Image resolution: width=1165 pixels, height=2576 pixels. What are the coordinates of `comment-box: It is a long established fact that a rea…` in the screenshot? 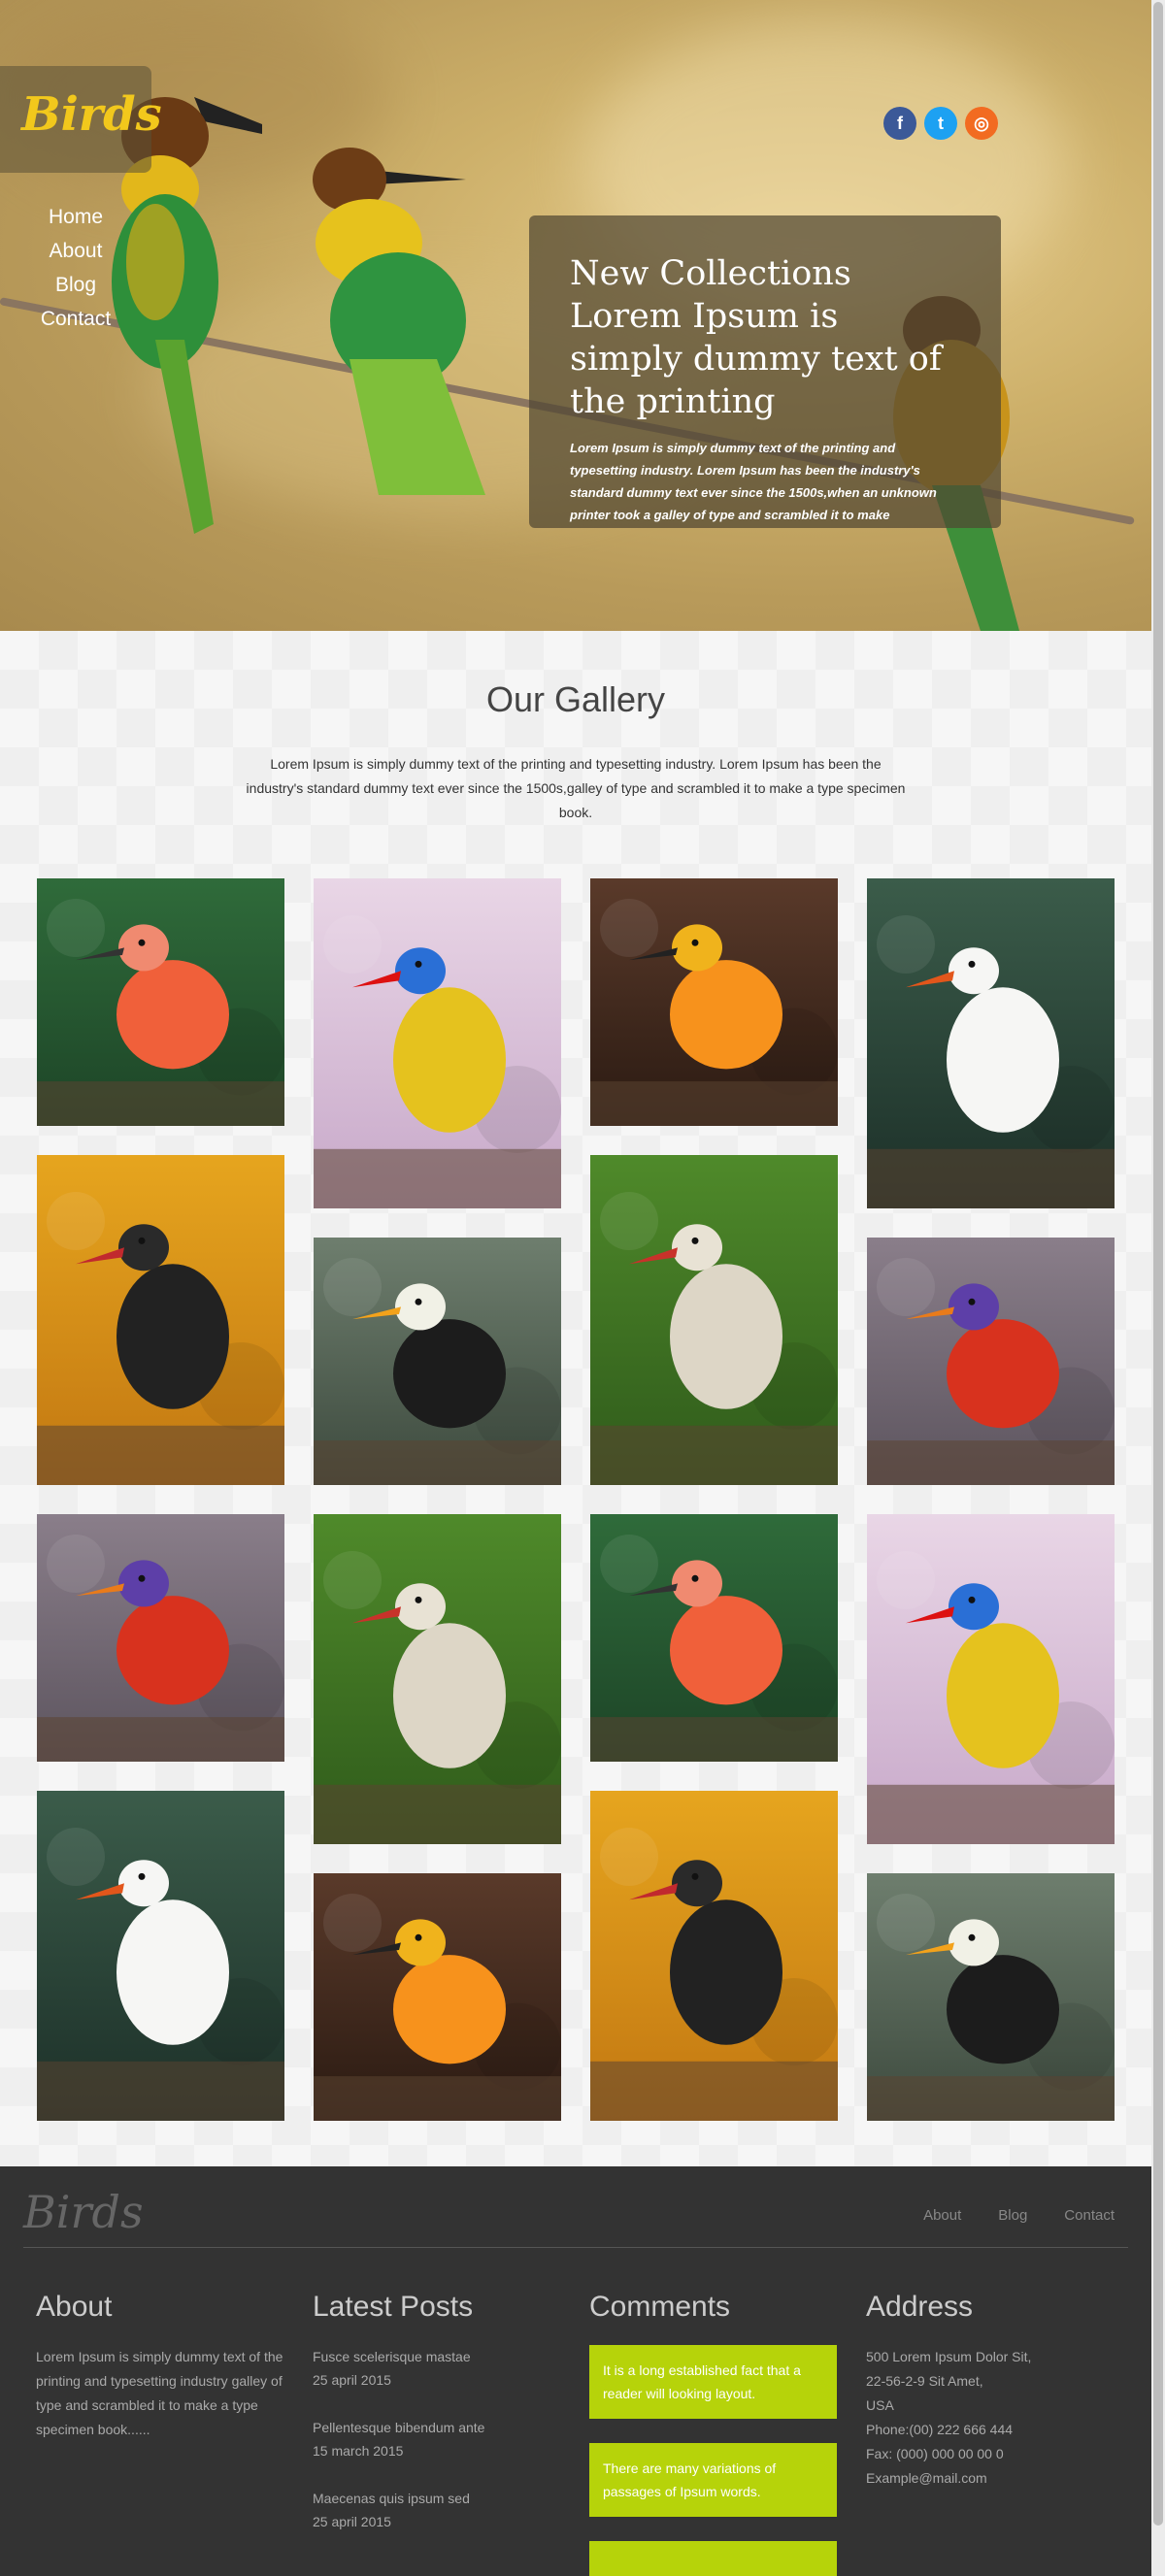 It's located at (713, 2382).